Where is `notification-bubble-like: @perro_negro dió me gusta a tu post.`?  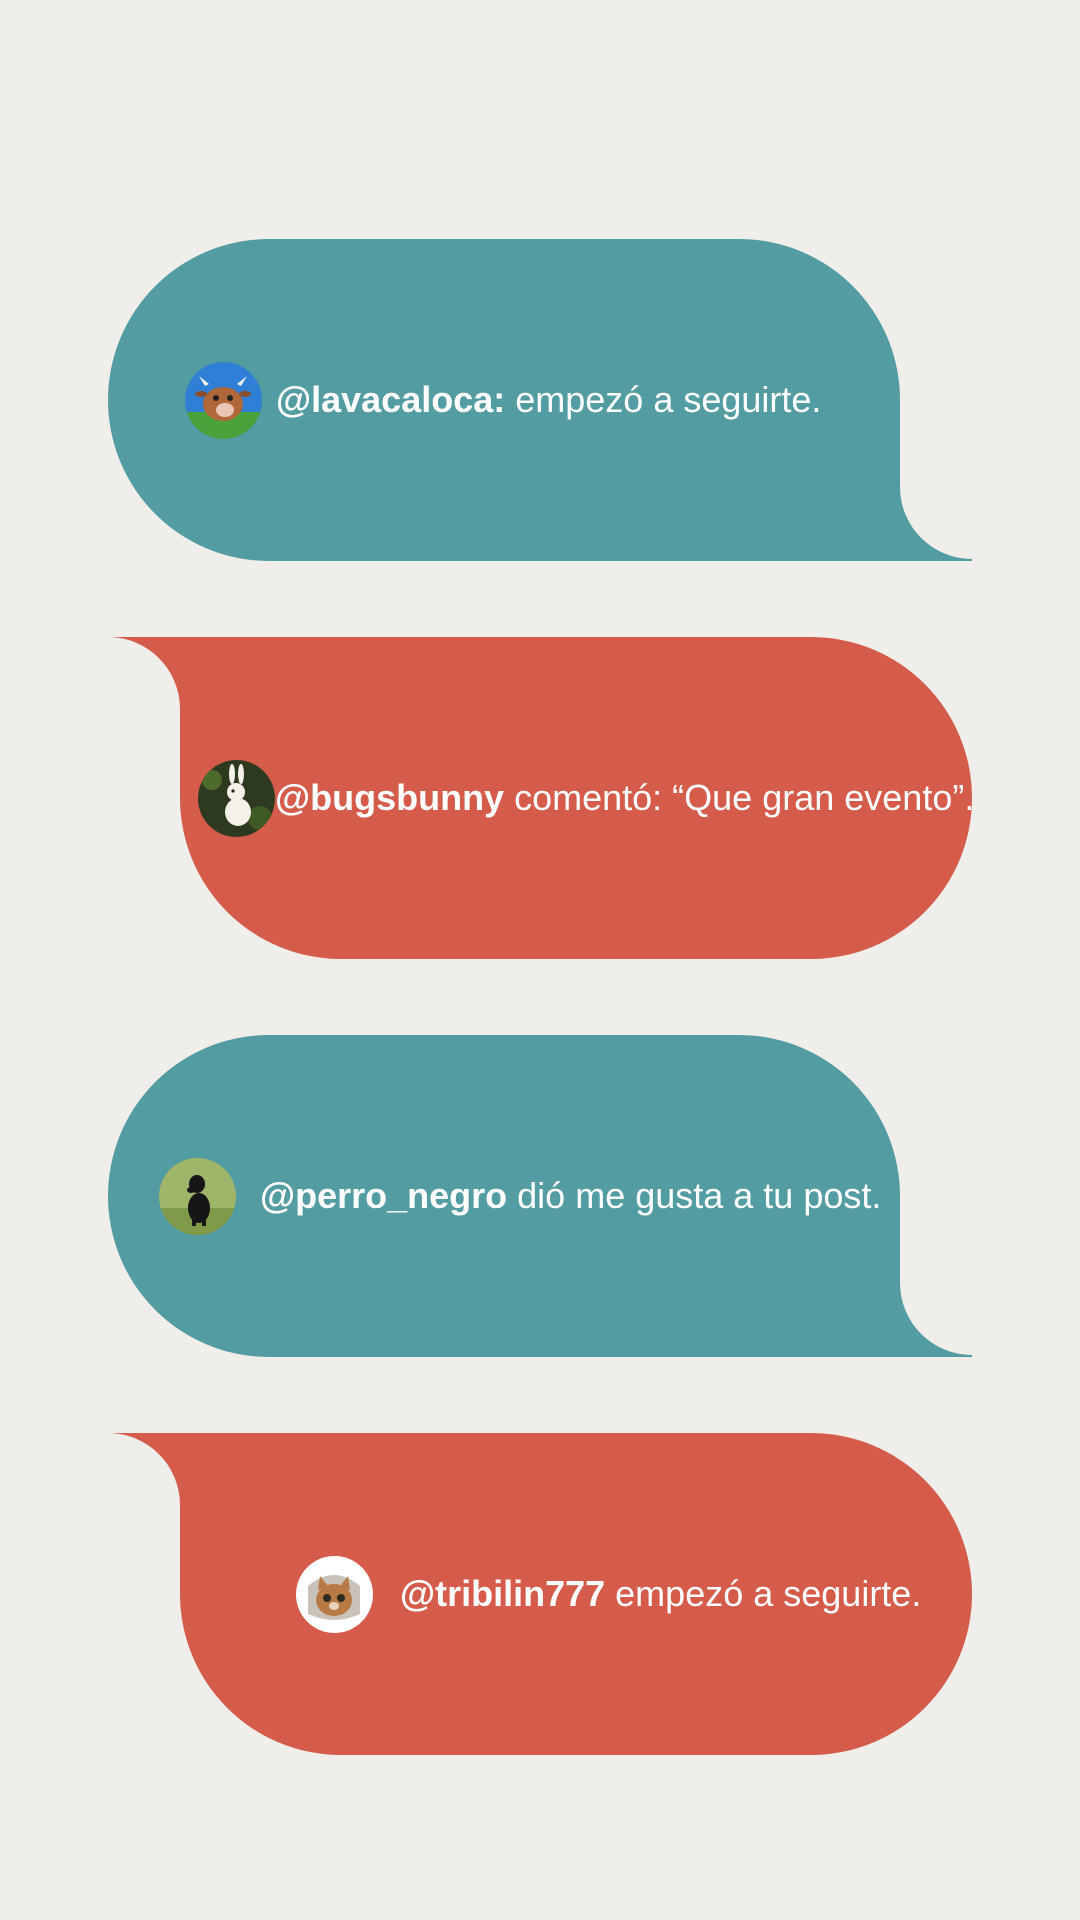 notification-bubble-like: @perro_negro dió me gusta a tu post. is located at coordinates (540, 1196).